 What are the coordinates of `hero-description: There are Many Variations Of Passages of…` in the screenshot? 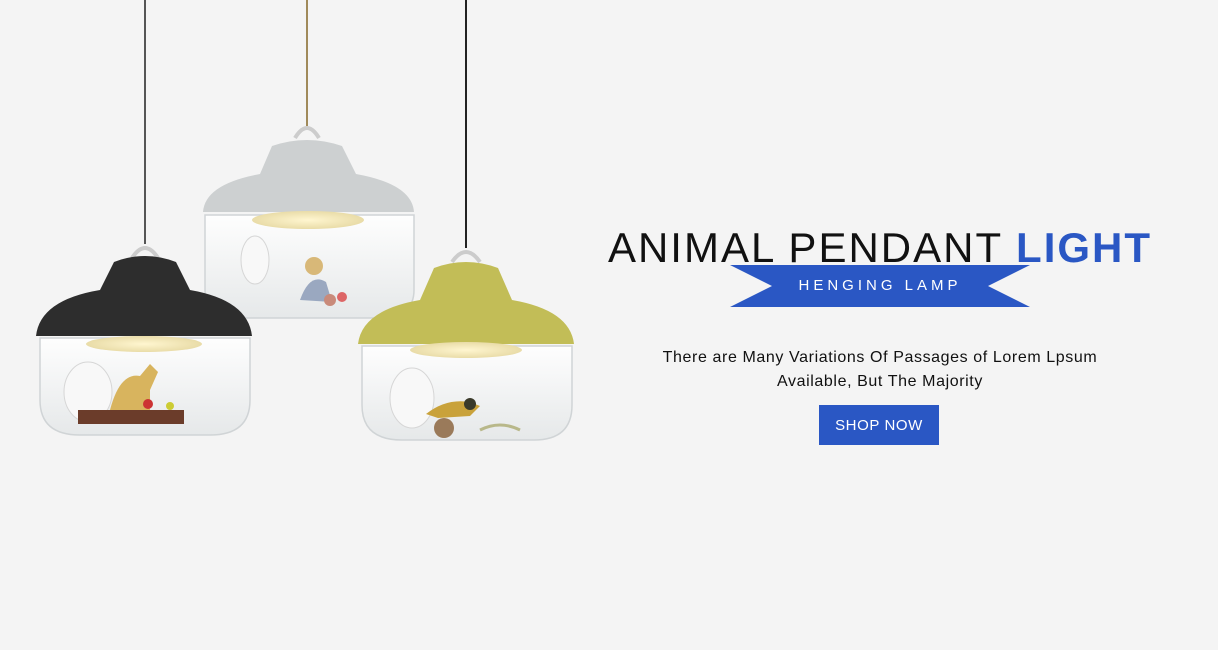 It's located at (880, 369).